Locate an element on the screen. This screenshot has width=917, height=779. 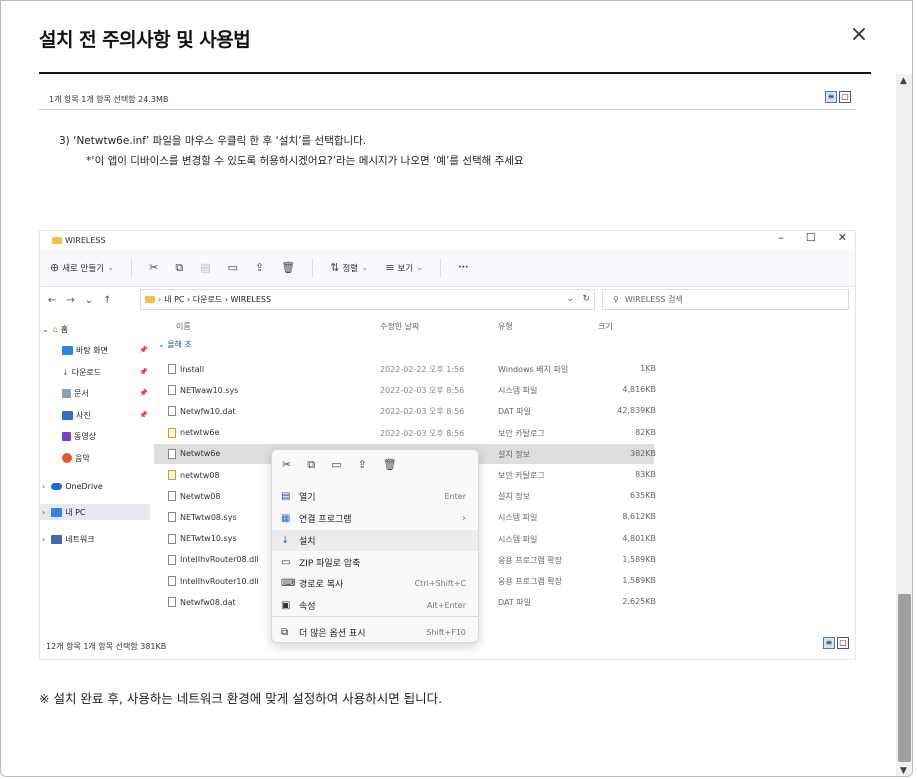
submenu-chevron-icon: › is located at coordinates (464, 518).